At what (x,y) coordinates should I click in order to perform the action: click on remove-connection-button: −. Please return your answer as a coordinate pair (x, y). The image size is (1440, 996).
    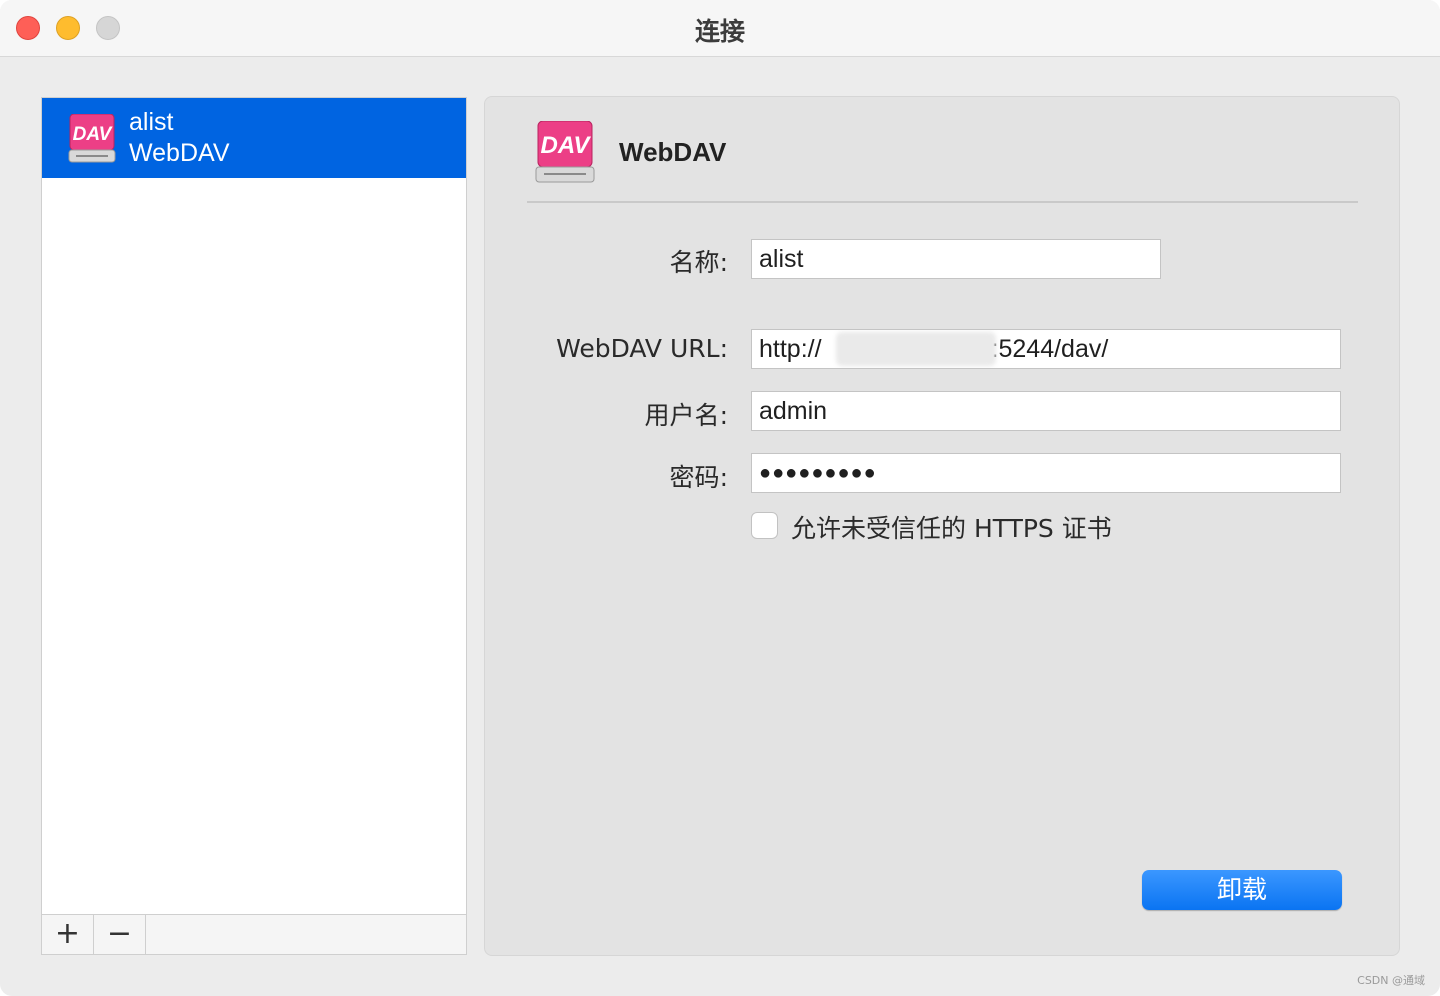
    Looking at the image, I should click on (120, 934).